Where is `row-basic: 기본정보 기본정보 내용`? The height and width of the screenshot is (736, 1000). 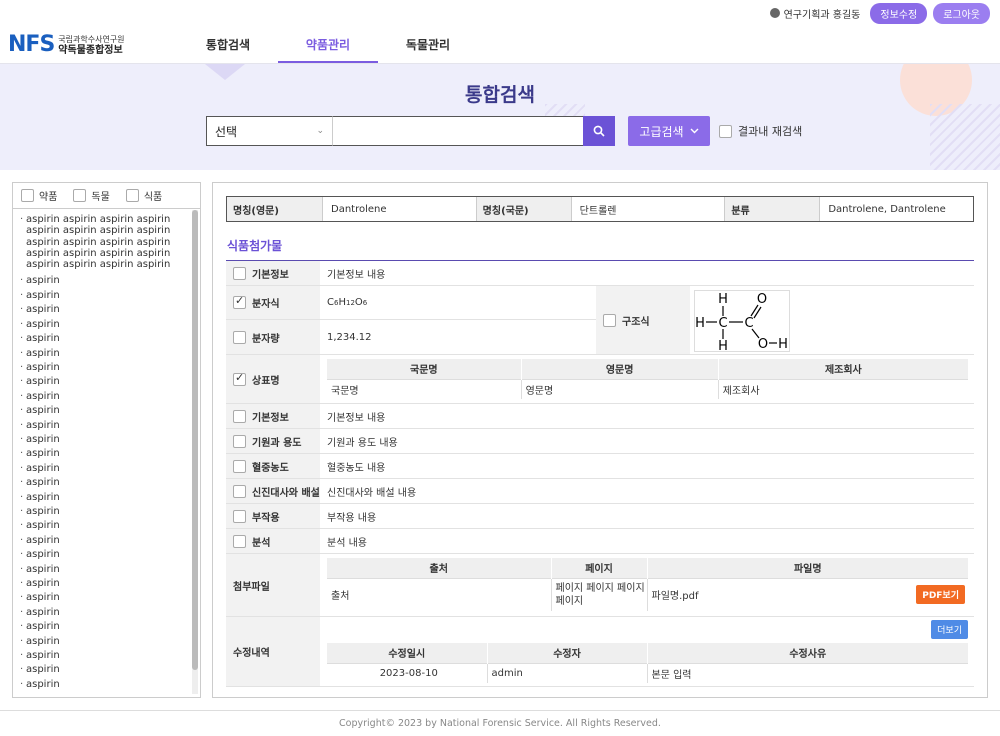 row-basic: 기본정보 기본정보 내용 is located at coordinates (600, 273).